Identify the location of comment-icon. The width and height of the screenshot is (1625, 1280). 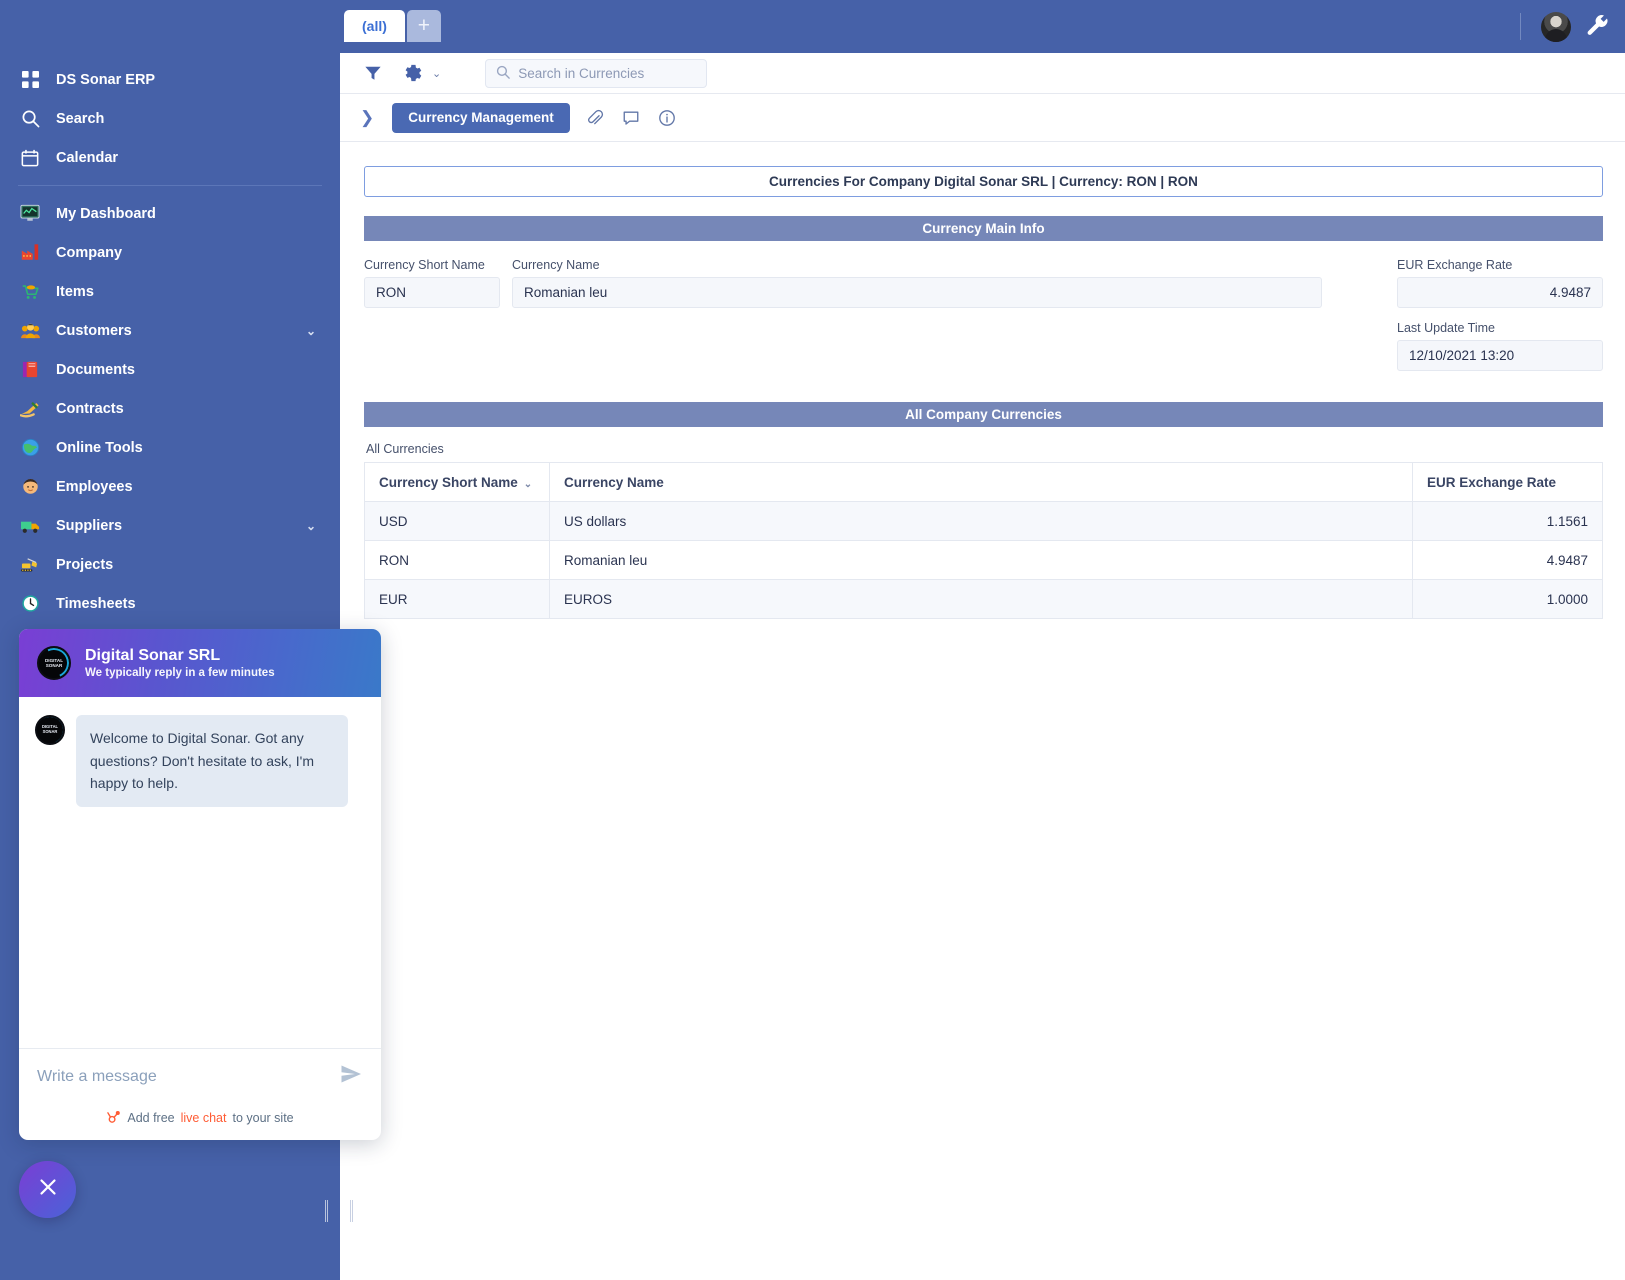
(631, 118).